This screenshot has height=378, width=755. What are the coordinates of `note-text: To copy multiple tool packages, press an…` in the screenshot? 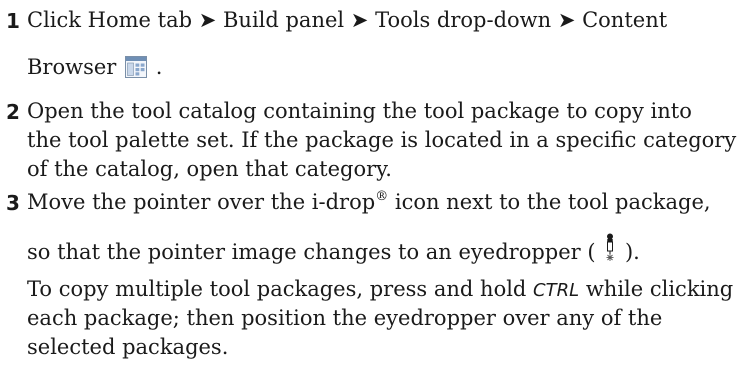 It's located at (280, 289).